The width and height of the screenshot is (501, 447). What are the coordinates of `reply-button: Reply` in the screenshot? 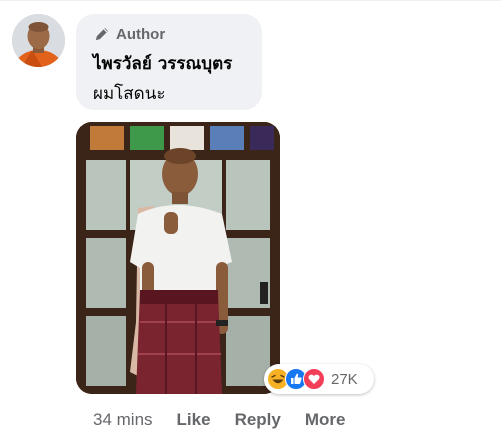 It's located at (258, 420).